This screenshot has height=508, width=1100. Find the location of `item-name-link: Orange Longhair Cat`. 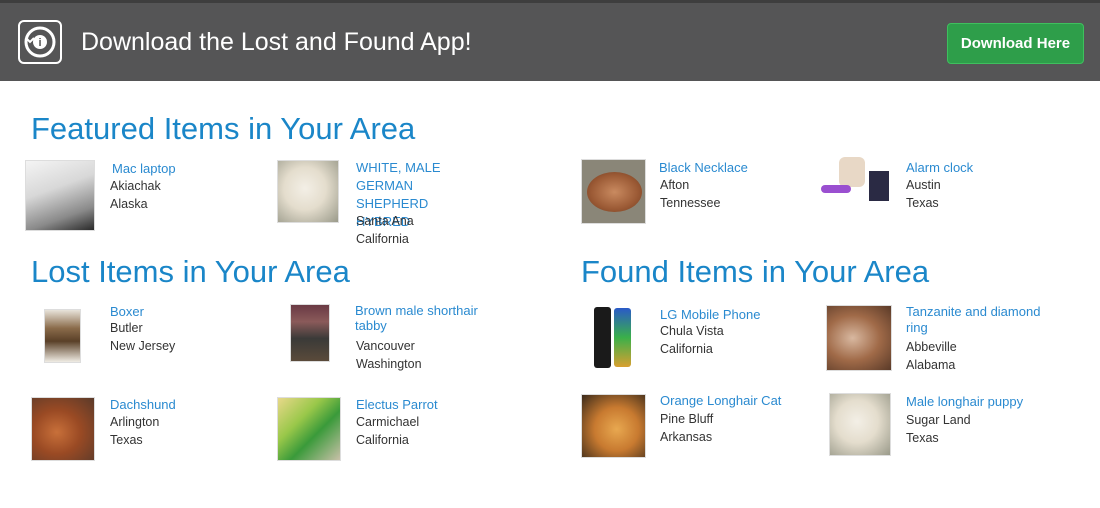

item-name-link: Orange Longhair Cat is located at coordinates (735, 400).